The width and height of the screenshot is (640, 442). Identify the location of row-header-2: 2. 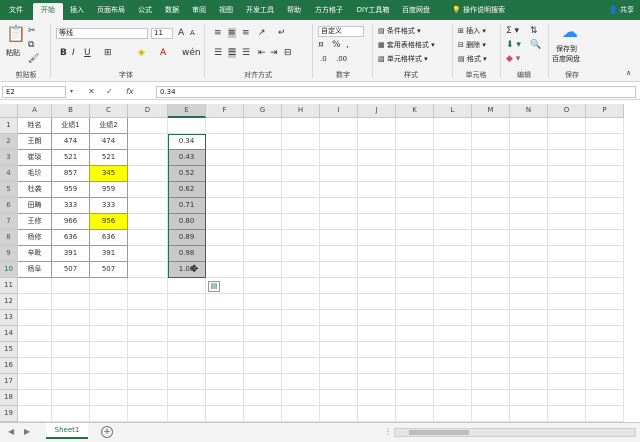
(9, 142).